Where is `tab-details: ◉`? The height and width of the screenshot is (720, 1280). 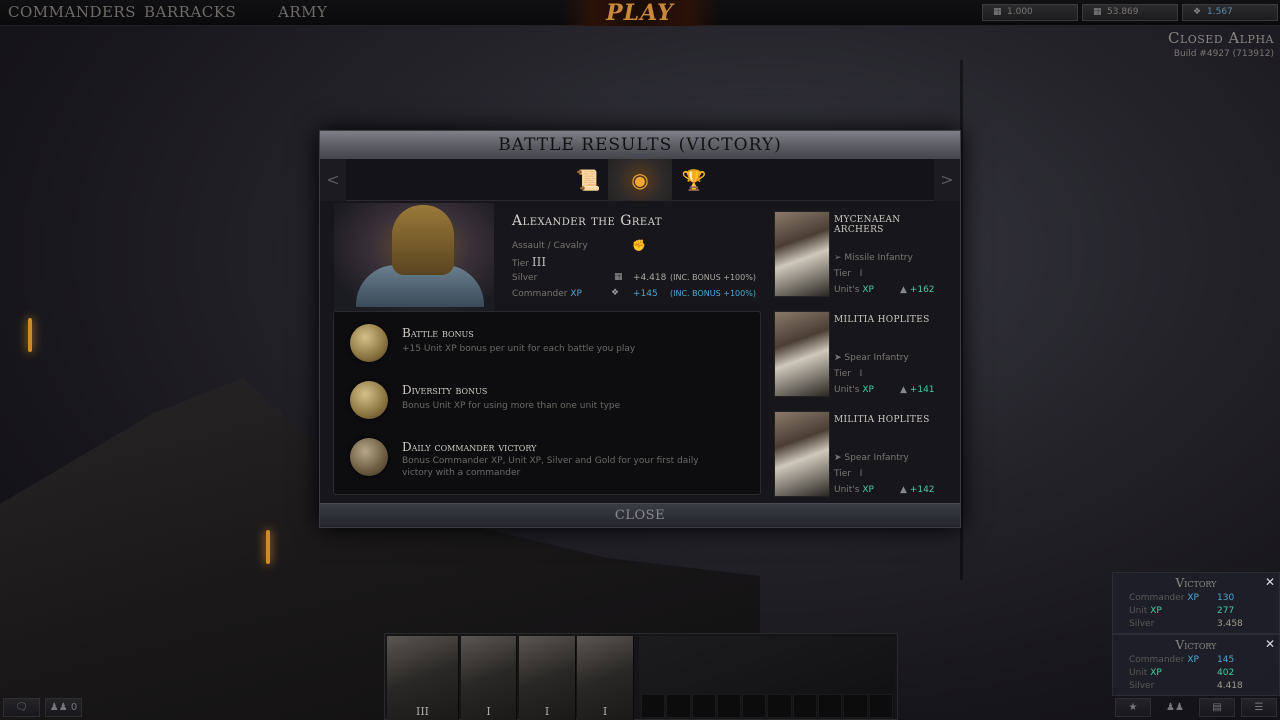 tab-details: ◉ is located at coordinates (640, 180).